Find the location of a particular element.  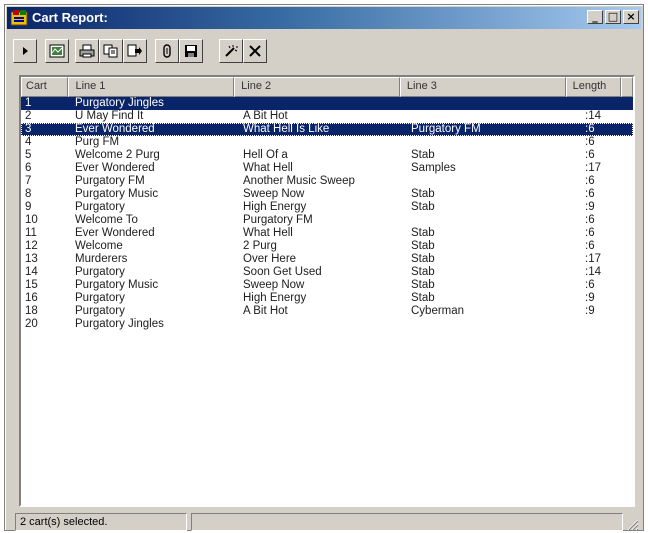

export-button is located at coordinates (135, 51).